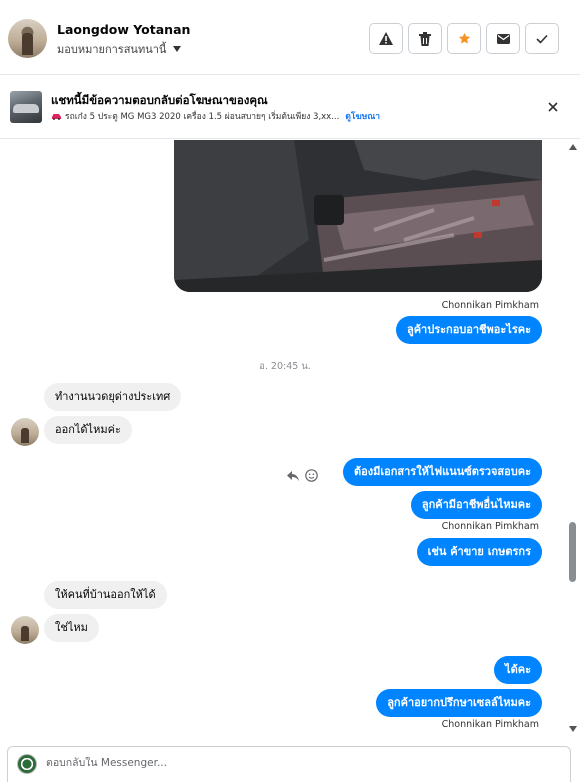 The image size is (580, 782). I want to click on thread-scrollbar, so click(573, 438).